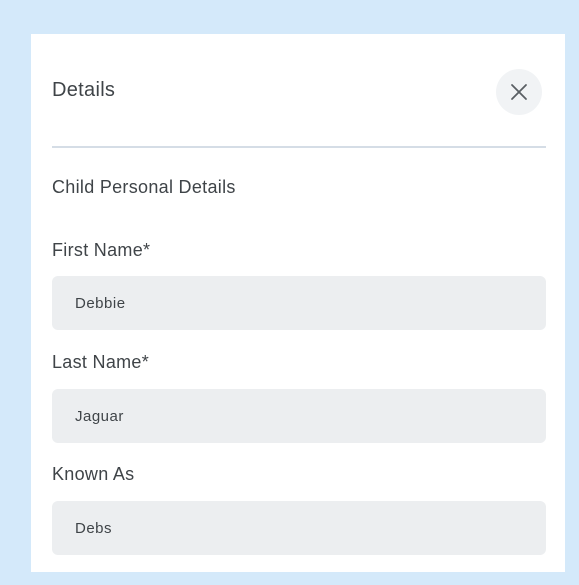 Image resolution: width=579 pixels, height=585 pixels. What do you see at coordinates (299, 528) in the screenshot?
I see `known-as-field` at bounding box center [299, 528].